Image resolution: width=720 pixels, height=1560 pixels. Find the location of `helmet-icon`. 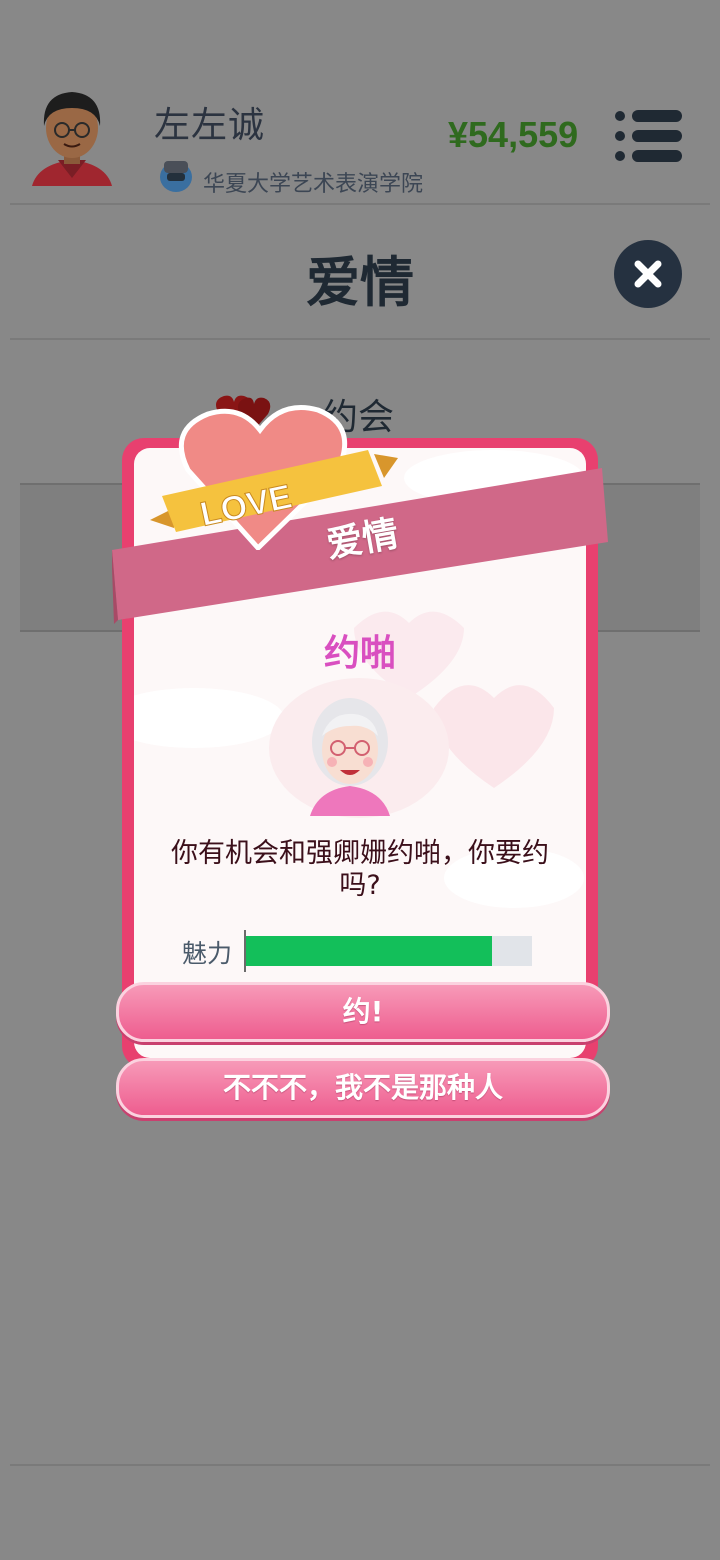

helmet-icon is located at coordinates (176, 176).